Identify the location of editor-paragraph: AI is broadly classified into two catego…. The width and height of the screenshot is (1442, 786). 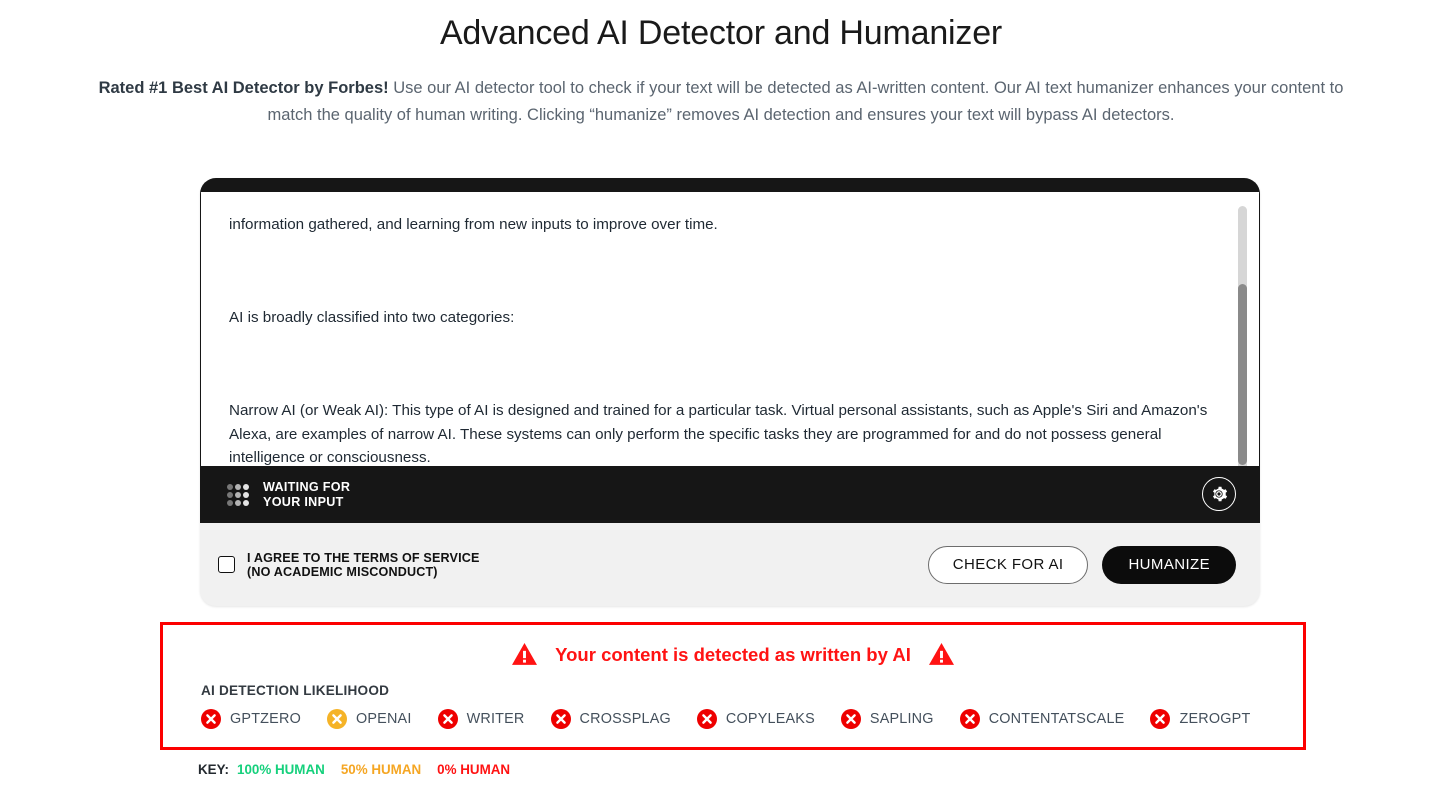
(372, 318).